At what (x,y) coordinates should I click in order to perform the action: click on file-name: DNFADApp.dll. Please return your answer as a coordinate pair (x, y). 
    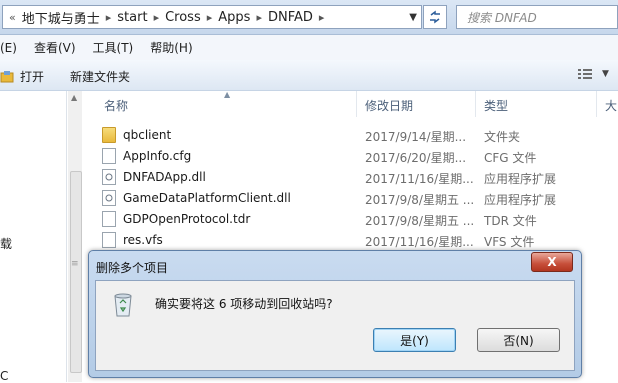
    Looking at the image, I should click on (164, 177).